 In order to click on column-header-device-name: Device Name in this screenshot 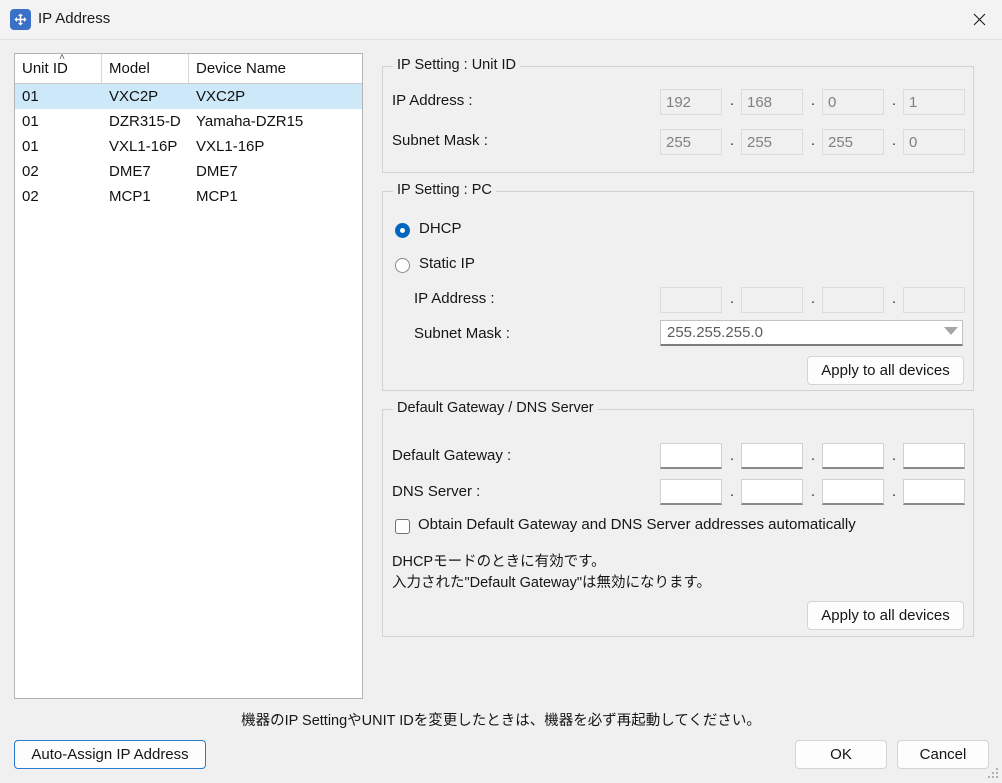, I will do `click(275, 68)`.